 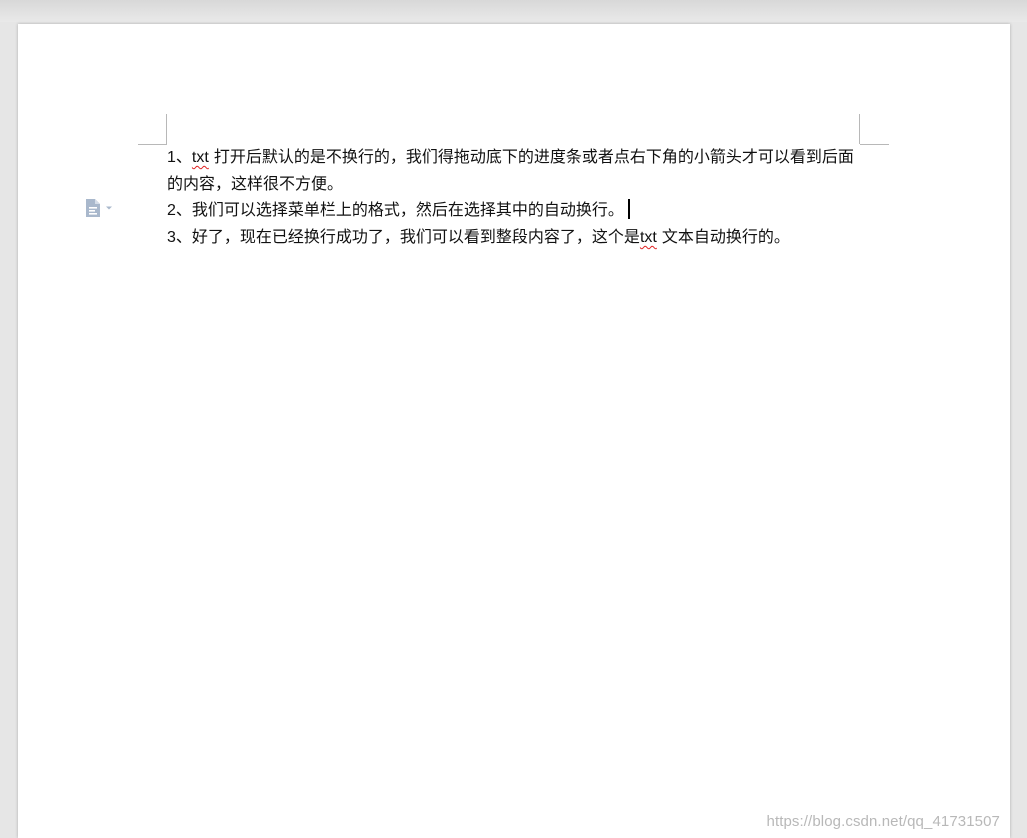 What do you see at coordinates (171, 237) in the screenshot?
I see `list-number: 3` at bounding box center [171, 237].